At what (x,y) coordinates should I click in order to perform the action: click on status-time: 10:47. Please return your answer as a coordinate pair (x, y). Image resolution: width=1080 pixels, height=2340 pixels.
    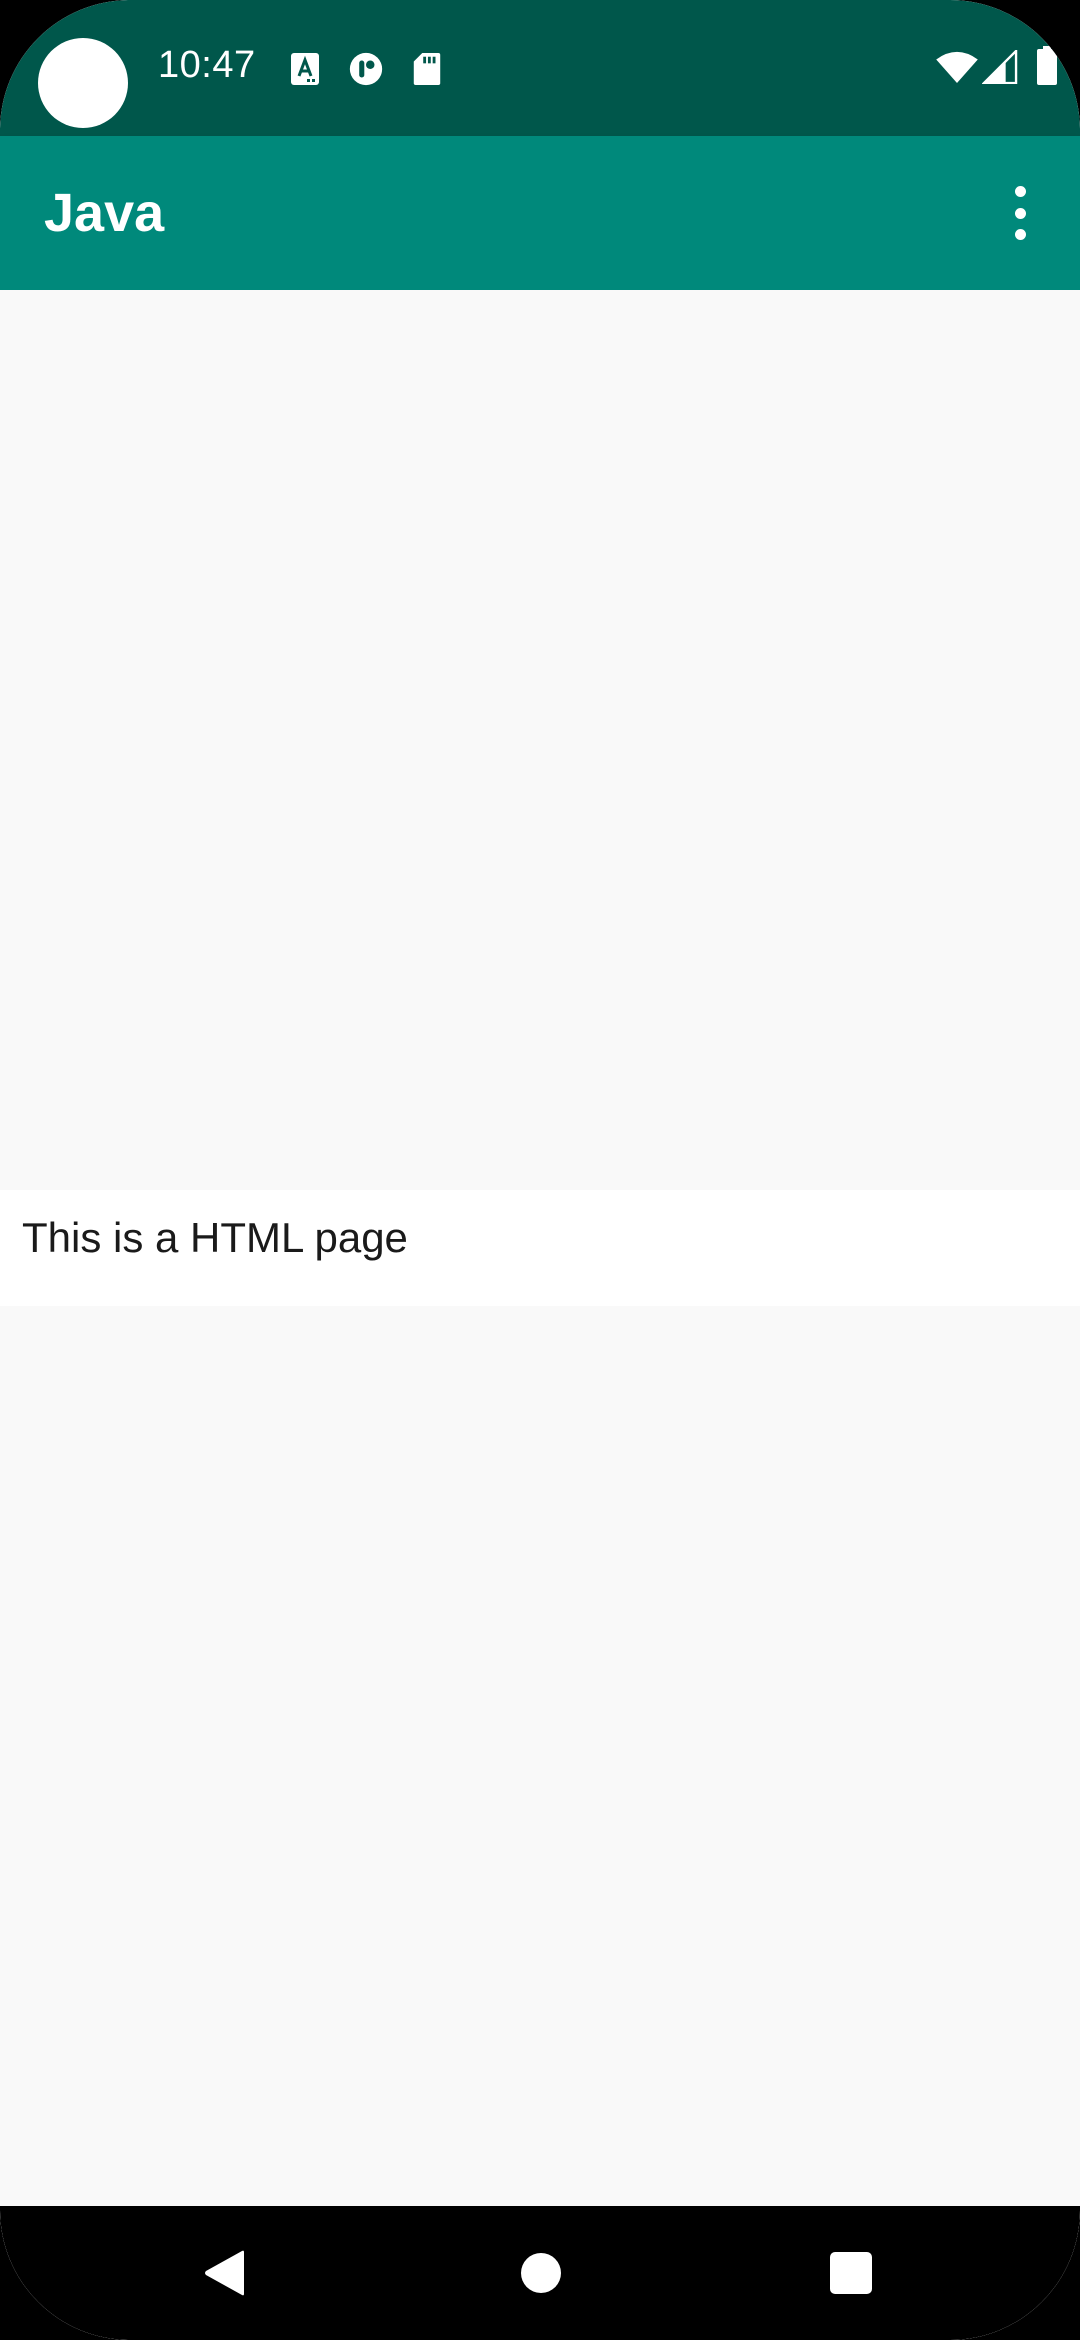
    Looking at the image, I should click on (207, 65).